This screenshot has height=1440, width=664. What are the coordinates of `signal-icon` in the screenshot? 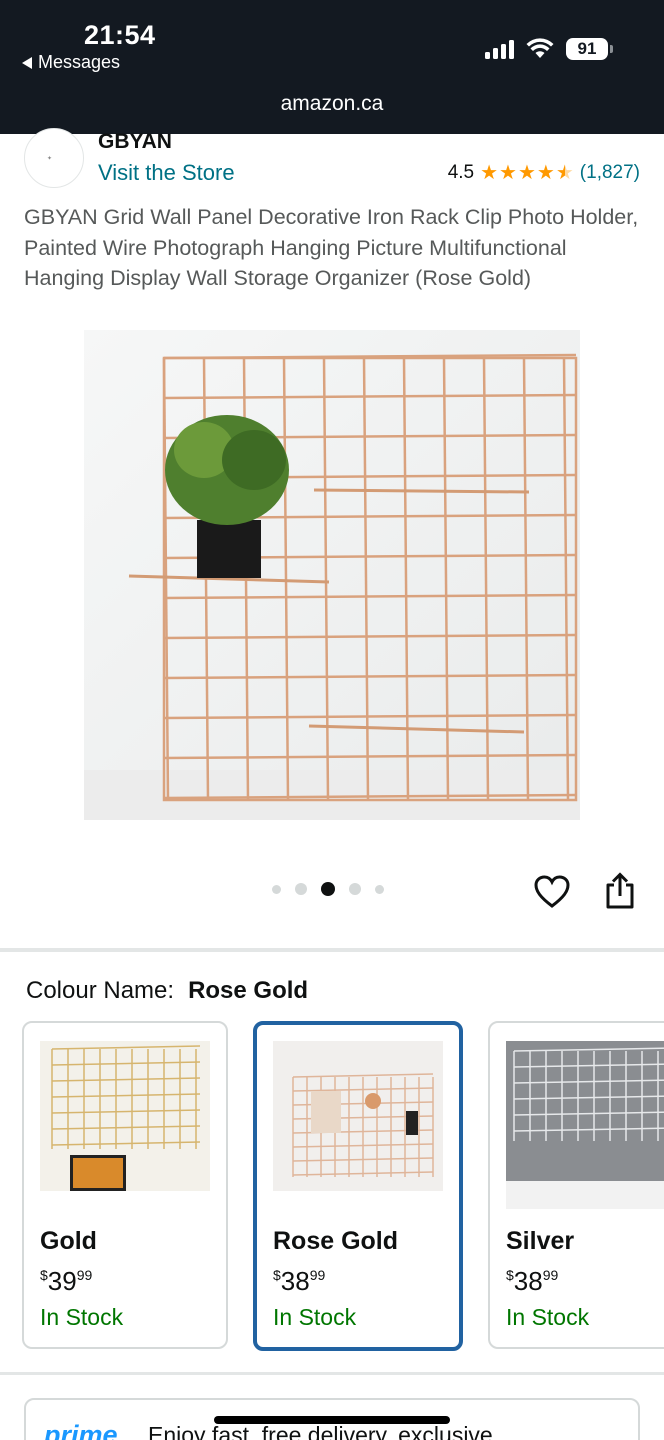 It's located at (499, 49).